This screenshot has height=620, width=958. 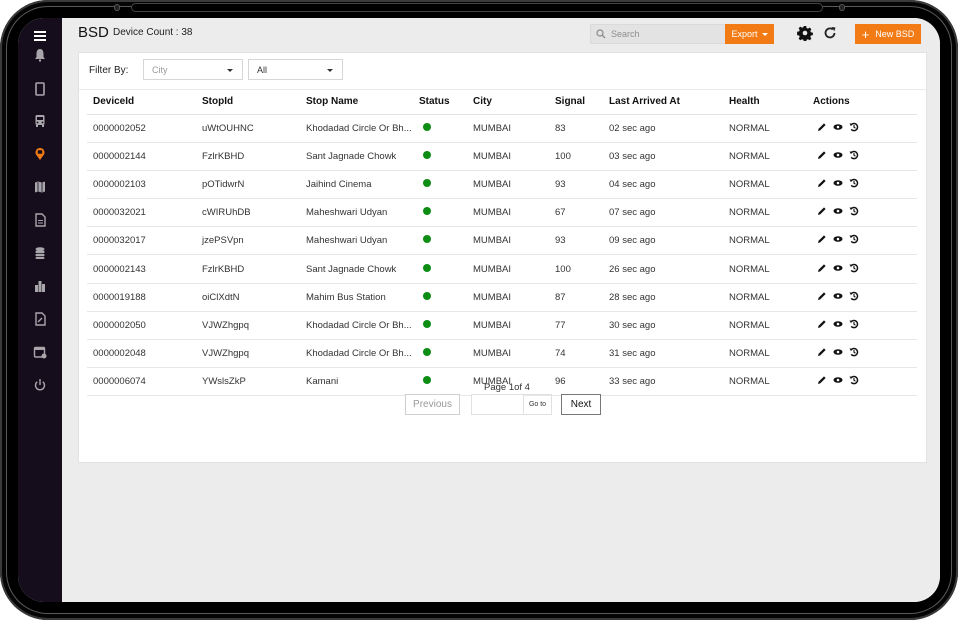 I want to click on menu-icon, so click(x=40, y=36).